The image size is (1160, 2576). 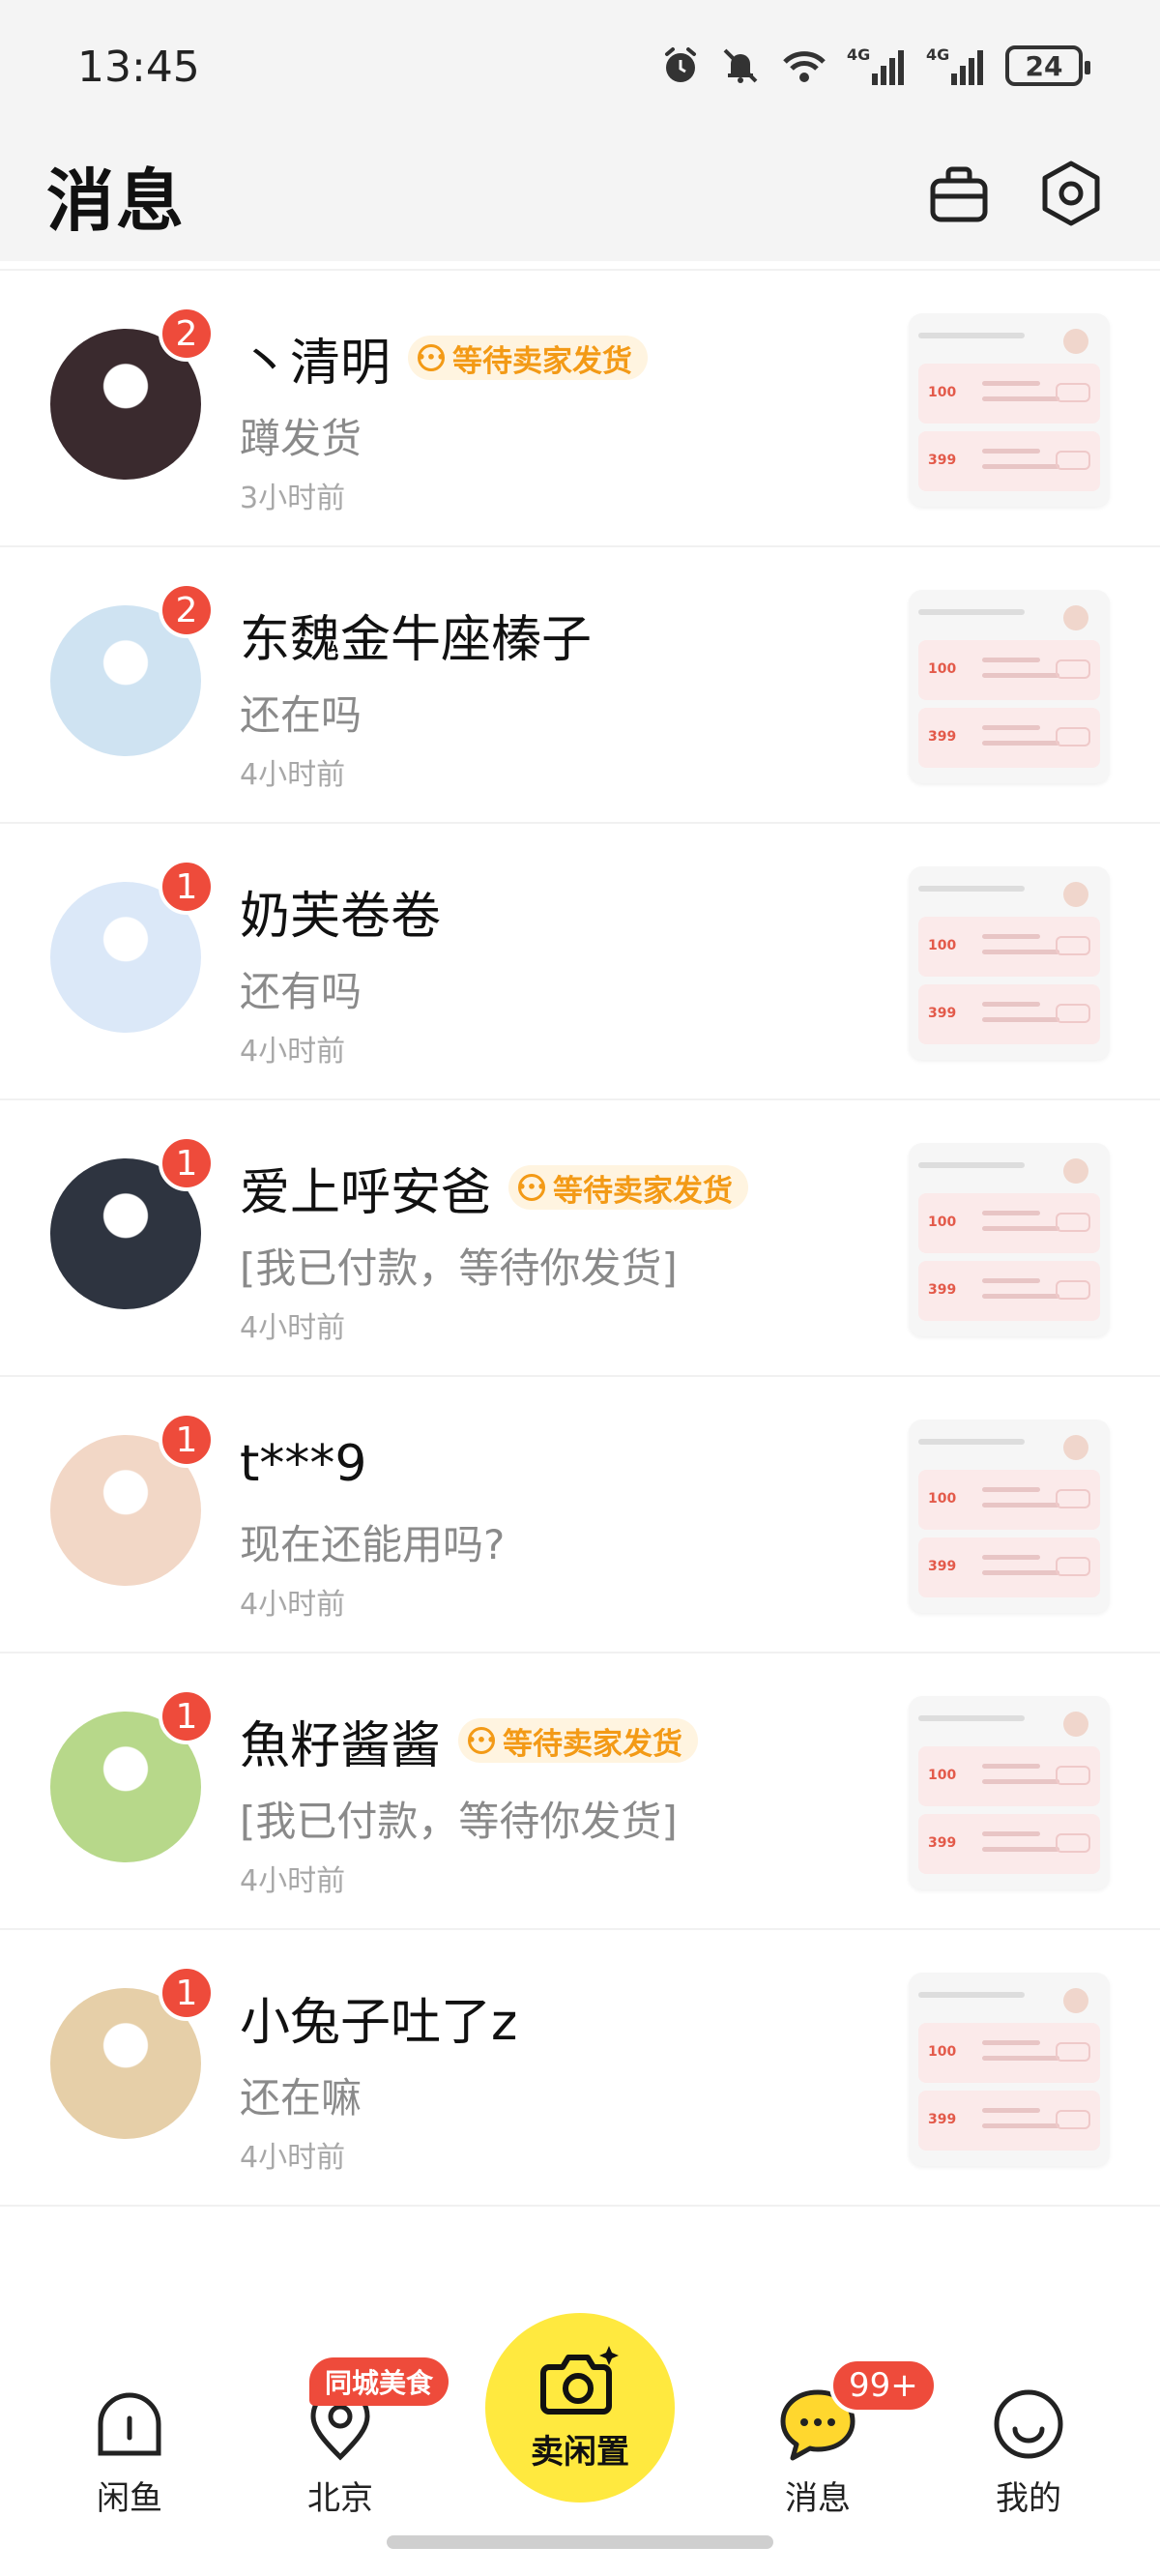 I want to click on contact-name: 奶芙卷卷, so click(x=341, y=916).